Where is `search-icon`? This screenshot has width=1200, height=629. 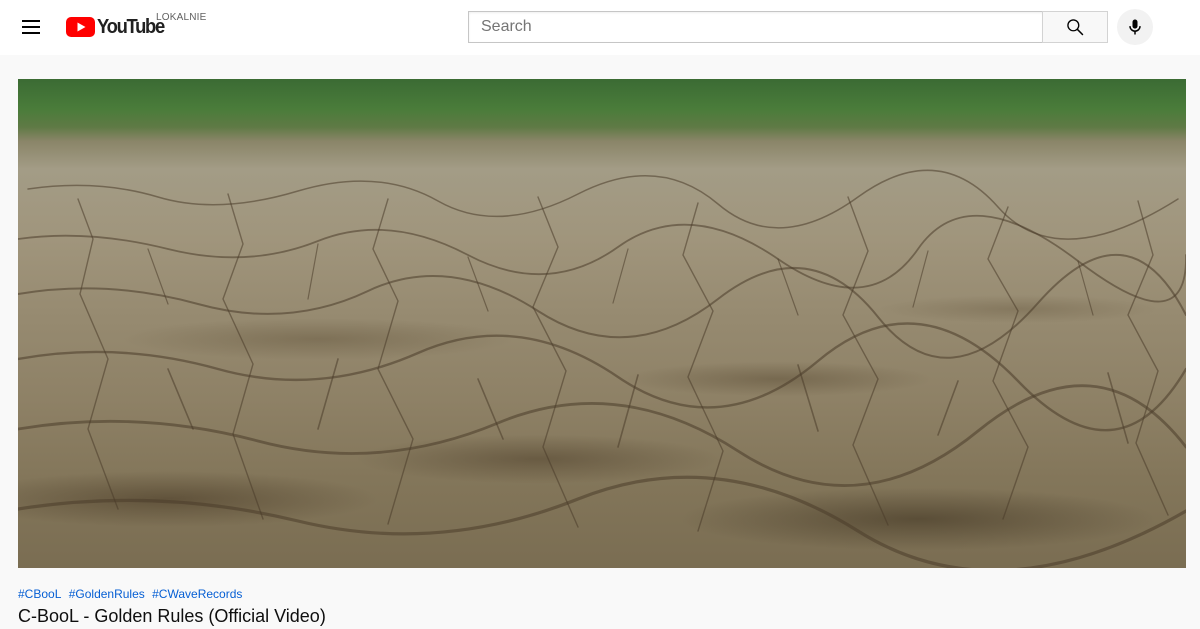
search-icon is located at coordinates (1075, 27).